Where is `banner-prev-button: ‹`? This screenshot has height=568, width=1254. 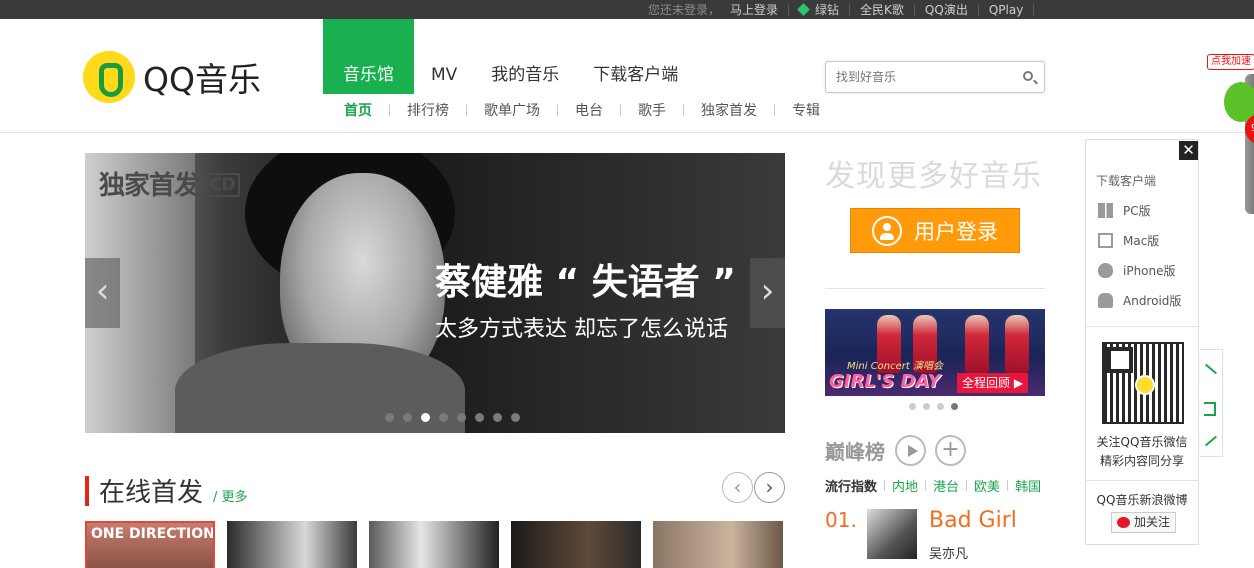 banner-prev-button: ‹ is located at coordinates (102, 293).